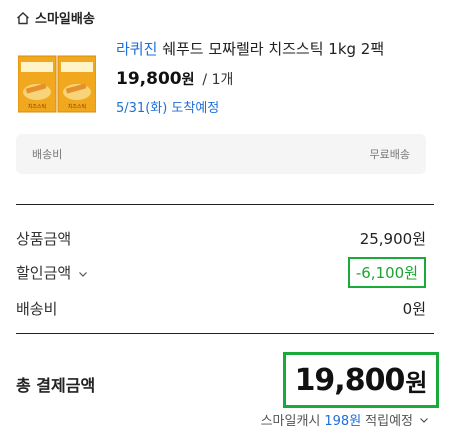 The width and height of the screenshot is (449, 434). I want to click on divider-bottom, so click(225, 333).